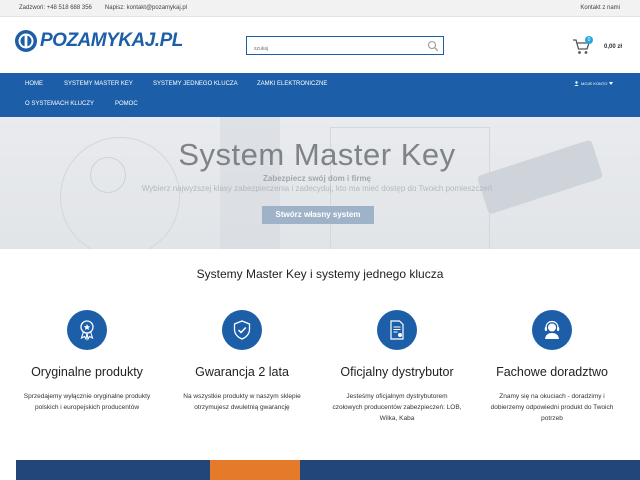 This screenshot has width=640, height=480. I want to click on user-icon, so click(576, 83).